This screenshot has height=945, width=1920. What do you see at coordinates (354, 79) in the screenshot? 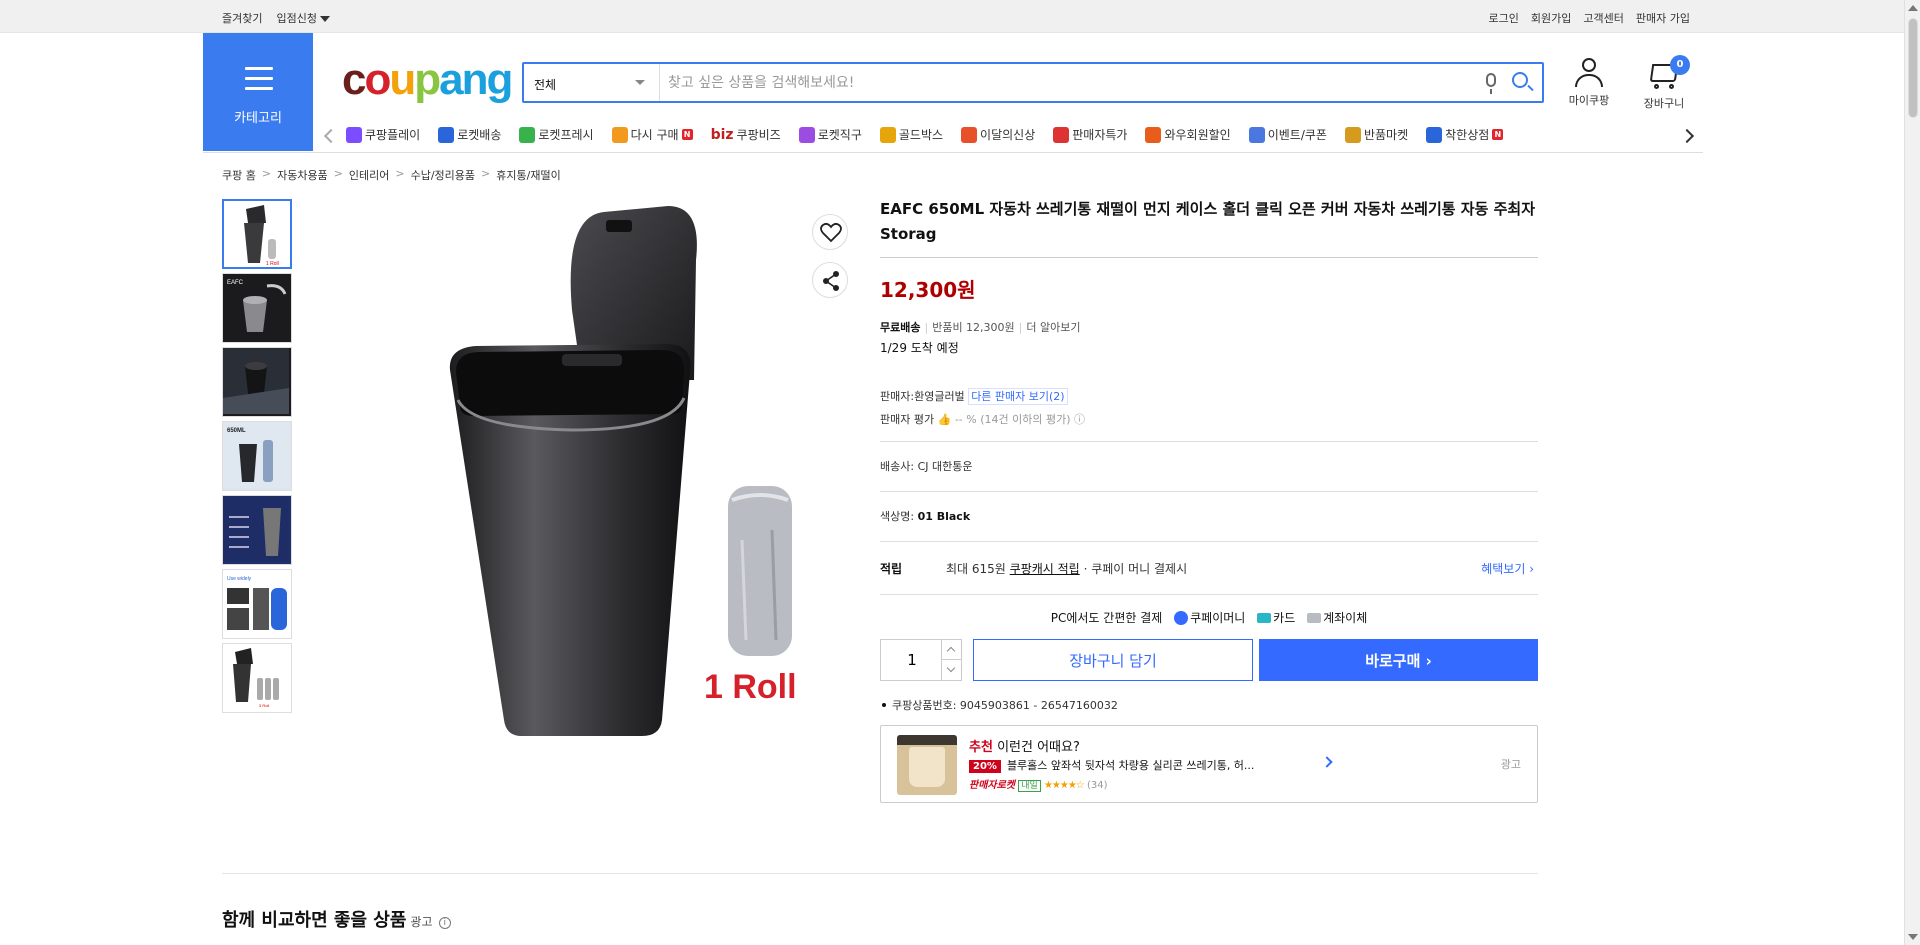
I see `logo-letter-c: c` at bounding box center [354, 79].